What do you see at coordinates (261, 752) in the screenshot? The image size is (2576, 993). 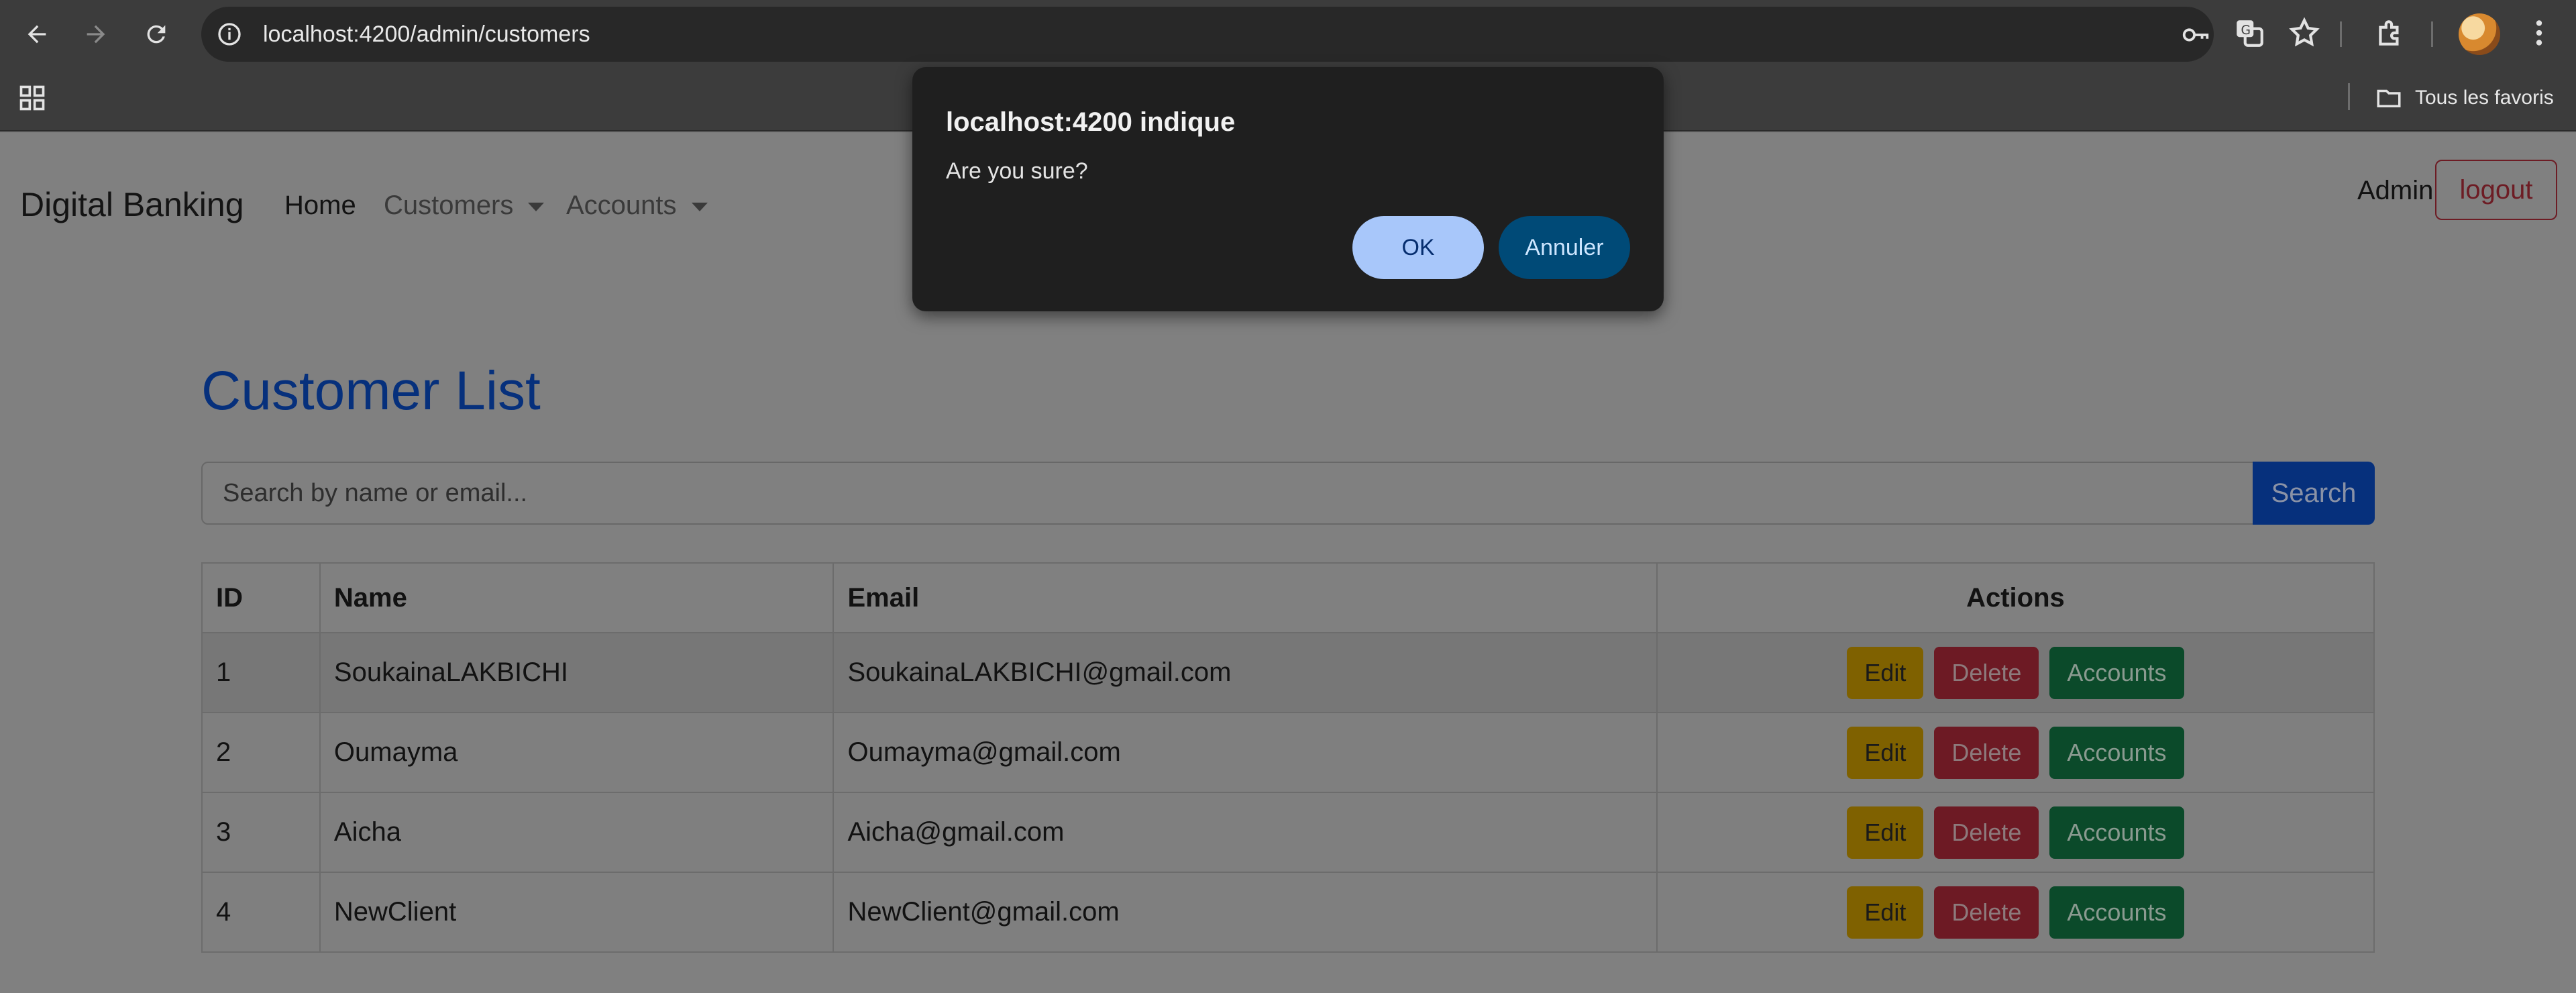 I see `cell-id: 2` at bounding box center [261, 752].